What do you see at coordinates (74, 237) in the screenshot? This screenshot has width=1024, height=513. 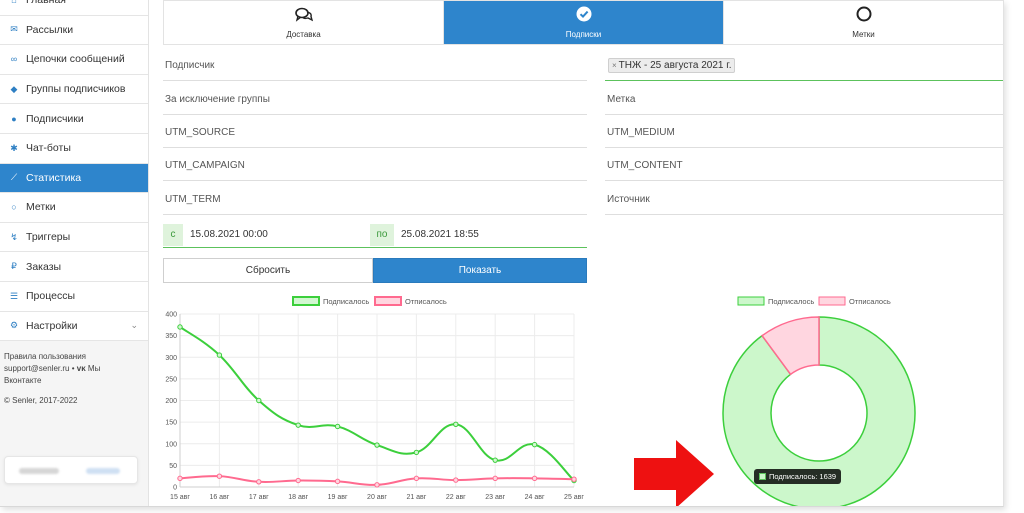 I see `sidebar-item-8: ↯ Триггеры` at bounding box center [74, 237].